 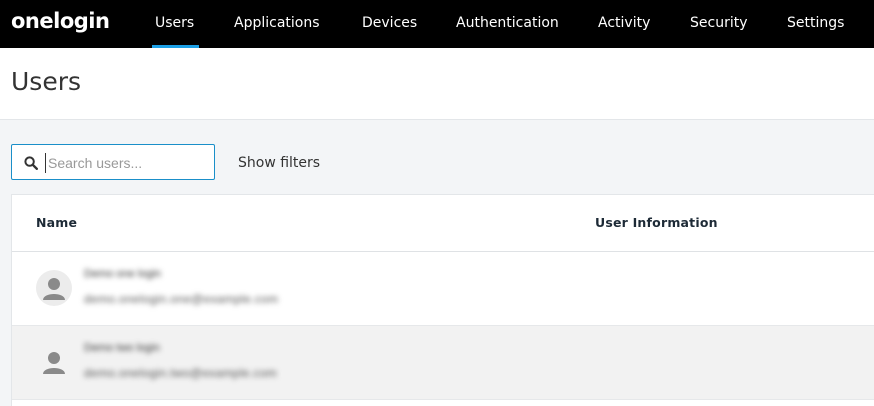 I want to click on show-filters-button: Show filters, so click(x=279, y=163).